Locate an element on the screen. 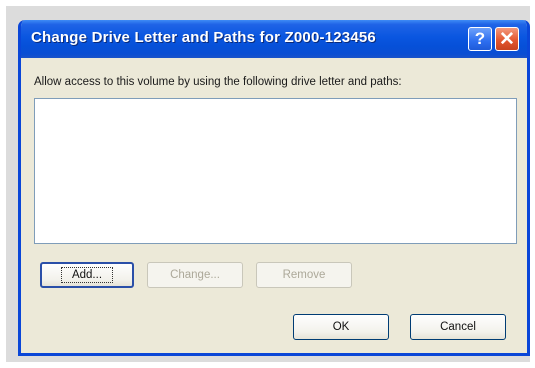 This screenshot has width=535, height=368. cancel-button-label: Cancel is located at coordinates (458, 327).